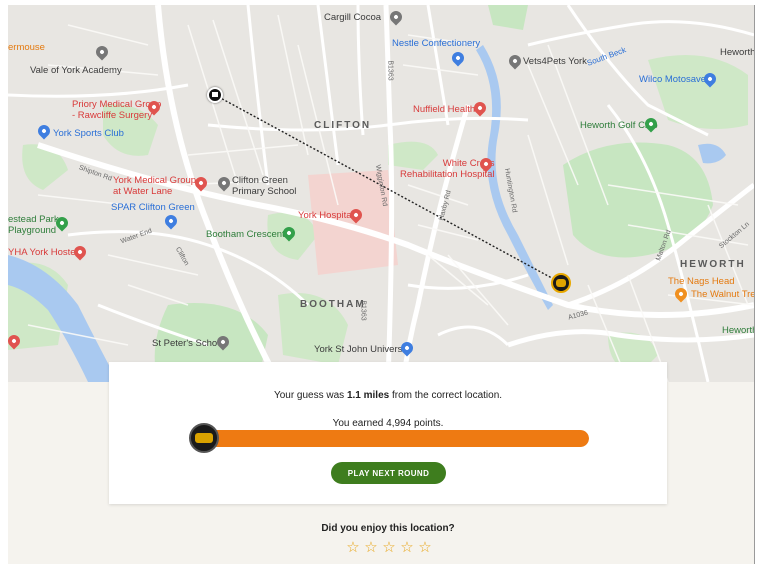 Image resolution: width=762 pixels, height=564 pixels. What do you see at coordinates (368, 395) in the screenshot?
I see `guess-distance: 1.1 miles` at bounding box center [368, 395].